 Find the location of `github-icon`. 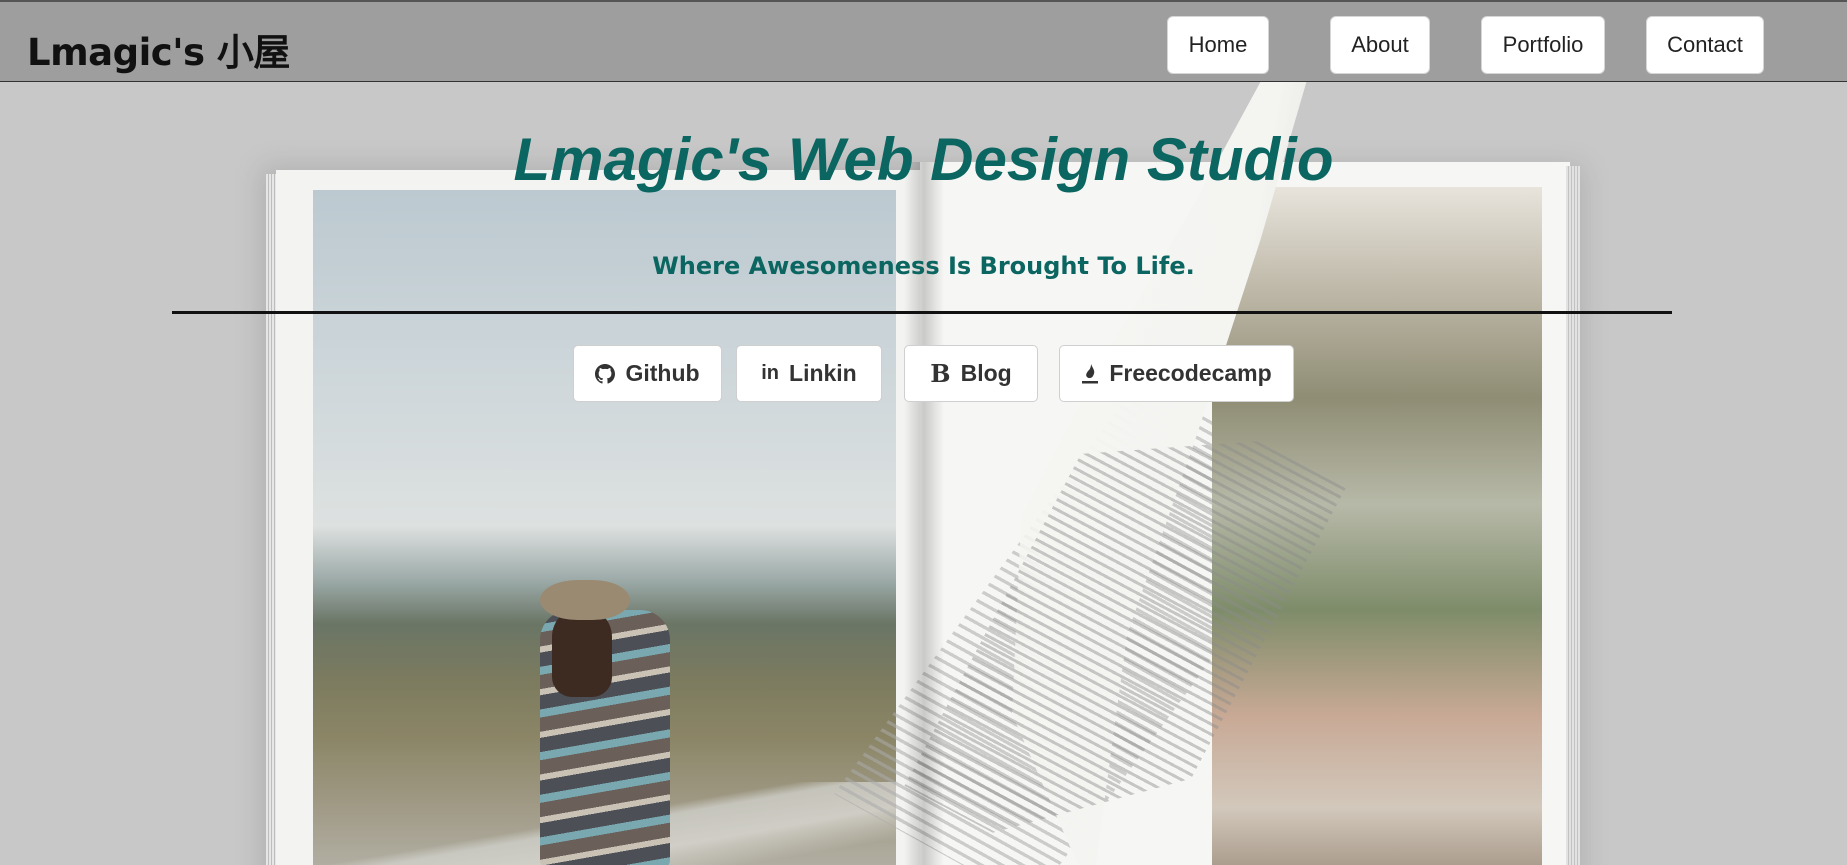

github-icon is located at coordinates (605, 373).